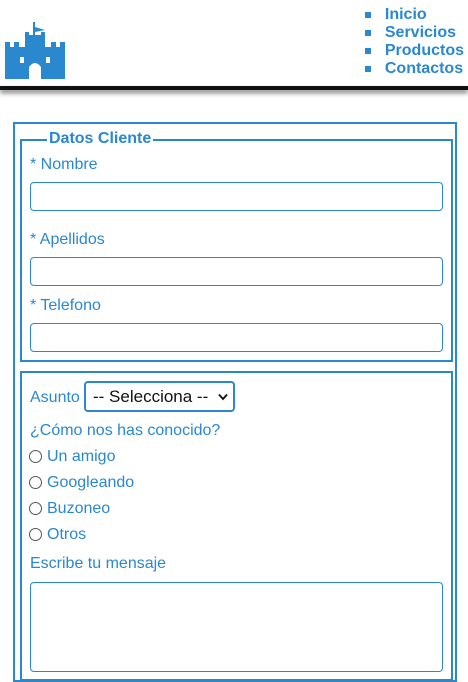  I want to click on nav-item-inicio: Inicio, so click(413, 15).